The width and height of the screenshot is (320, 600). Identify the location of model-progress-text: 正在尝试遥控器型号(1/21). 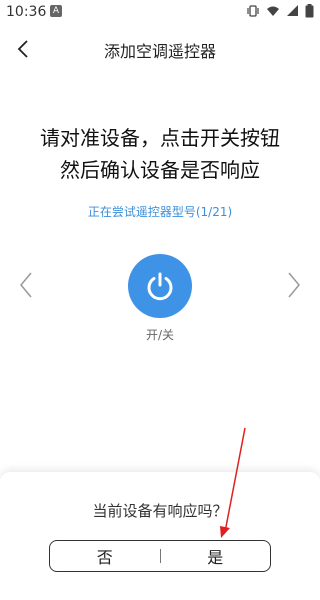
(160, 212).